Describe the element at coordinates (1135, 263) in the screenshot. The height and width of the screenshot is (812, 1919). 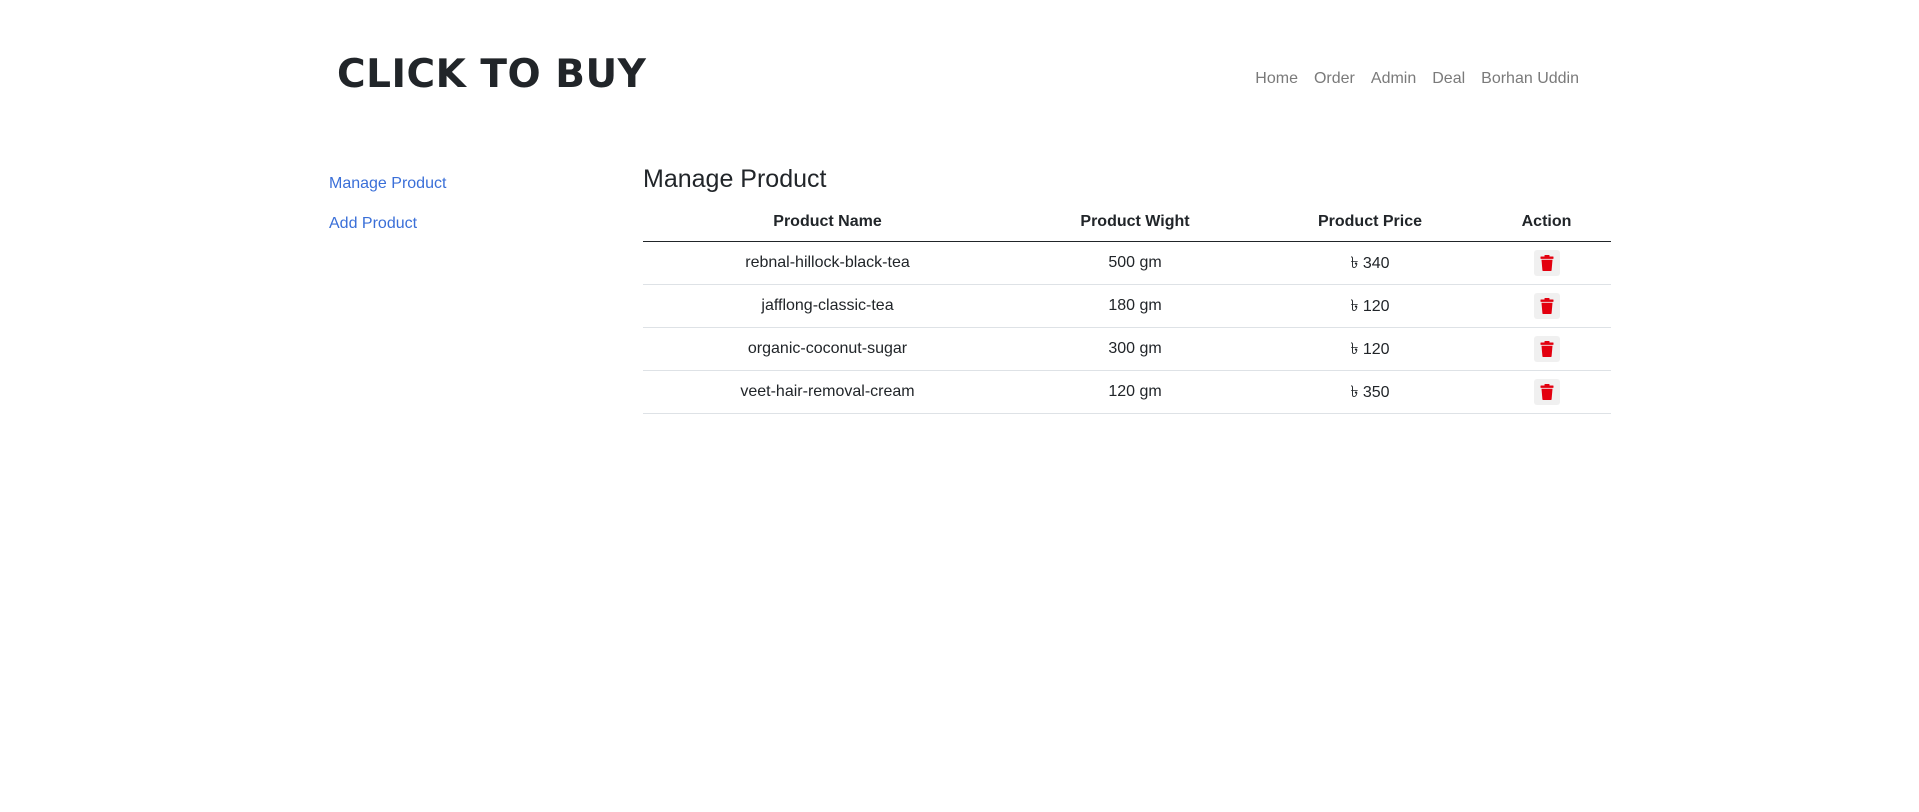
I see `product-weight-cell: 500 gm` at that location.